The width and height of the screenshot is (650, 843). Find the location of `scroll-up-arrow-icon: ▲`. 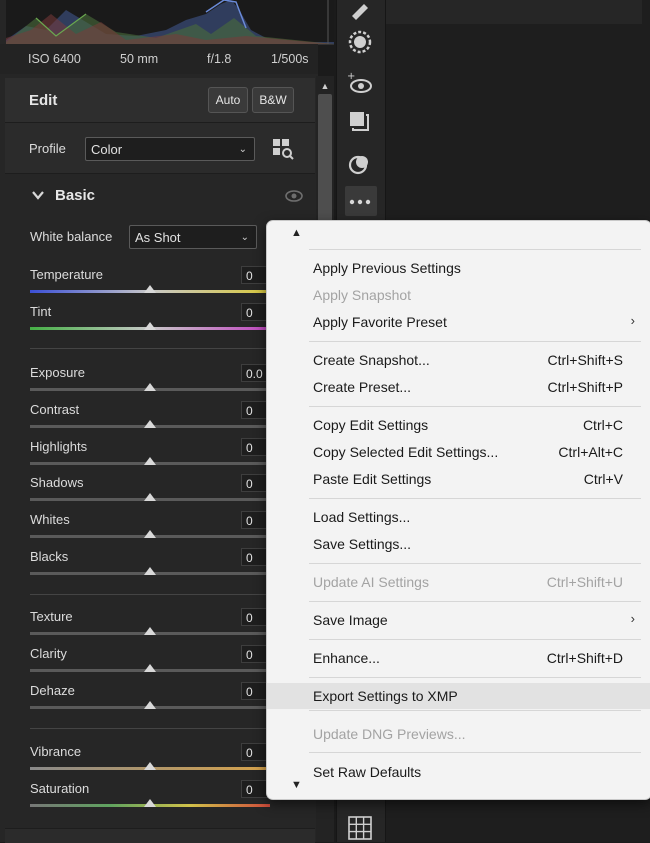

scroll-up-arrow-icon: ▲ is located at coordinates (325, 86).